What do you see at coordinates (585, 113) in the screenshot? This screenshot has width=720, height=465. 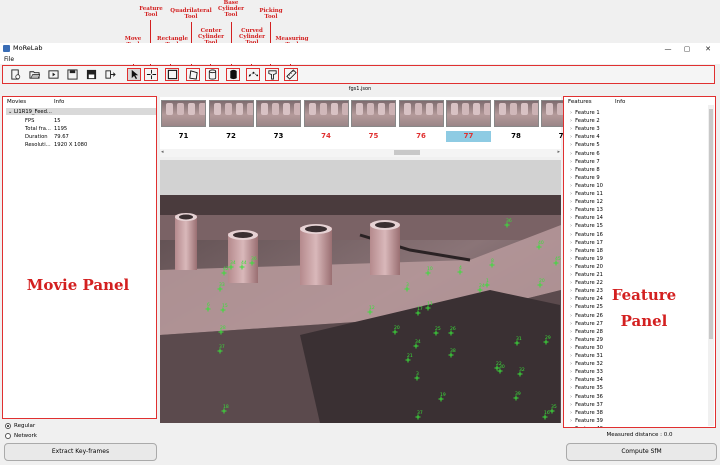 I see `feature-list-item: › Feature 1` at bounding box center [585, 113].